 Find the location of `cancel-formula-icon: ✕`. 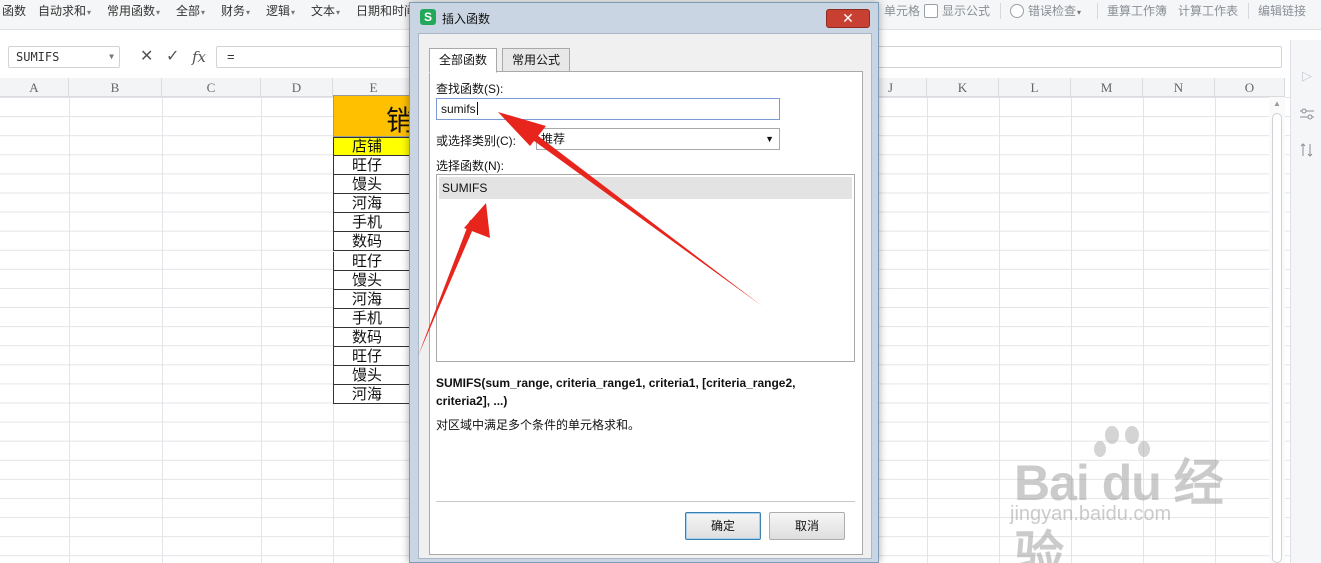

cancel-formula-icon: ✕ is located at coordinates (146, 57).